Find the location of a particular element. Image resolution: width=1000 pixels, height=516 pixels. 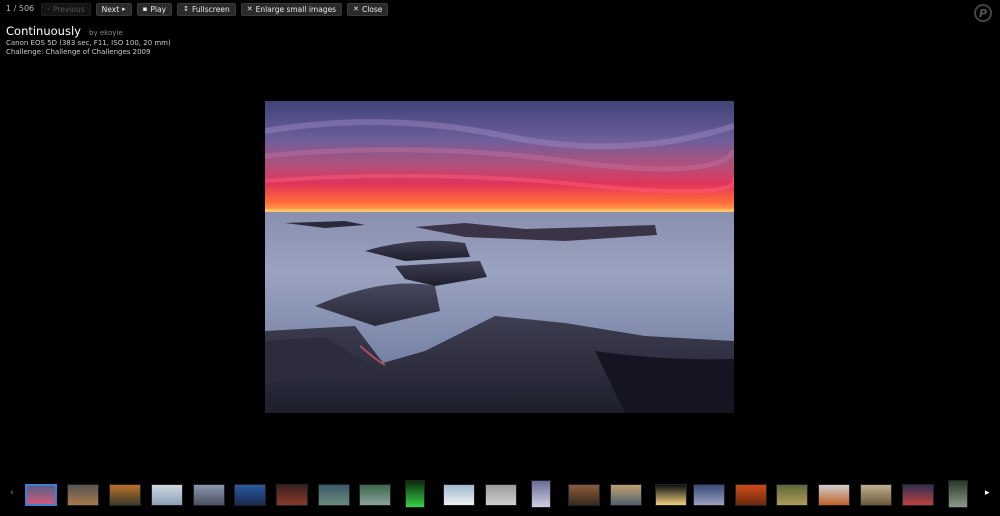

cross-icon: ✕ is located at coordinates (249, 8).